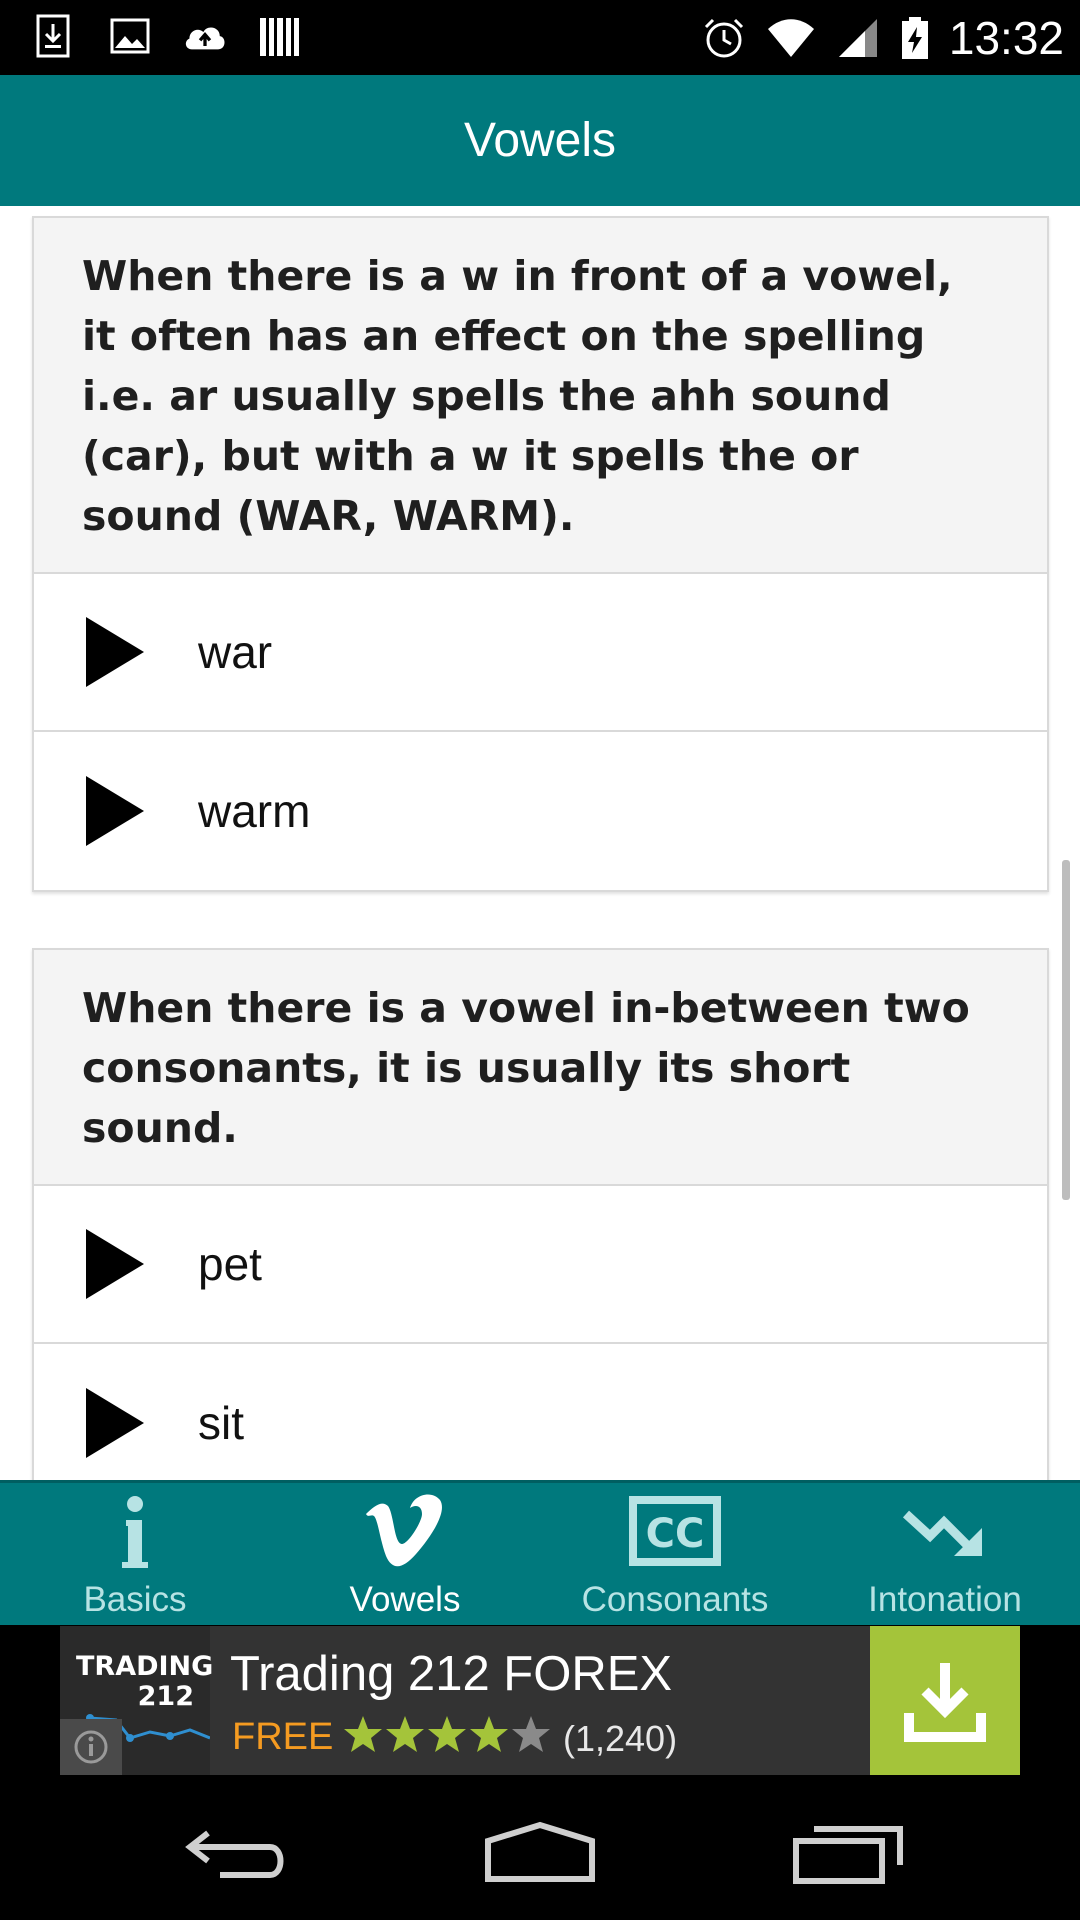 The width and height of the screenshot is (1080, 1920). Describe the element at coordinates (620, 1738) in the screenshot. I see `rating-count: (1,240)` at that location.